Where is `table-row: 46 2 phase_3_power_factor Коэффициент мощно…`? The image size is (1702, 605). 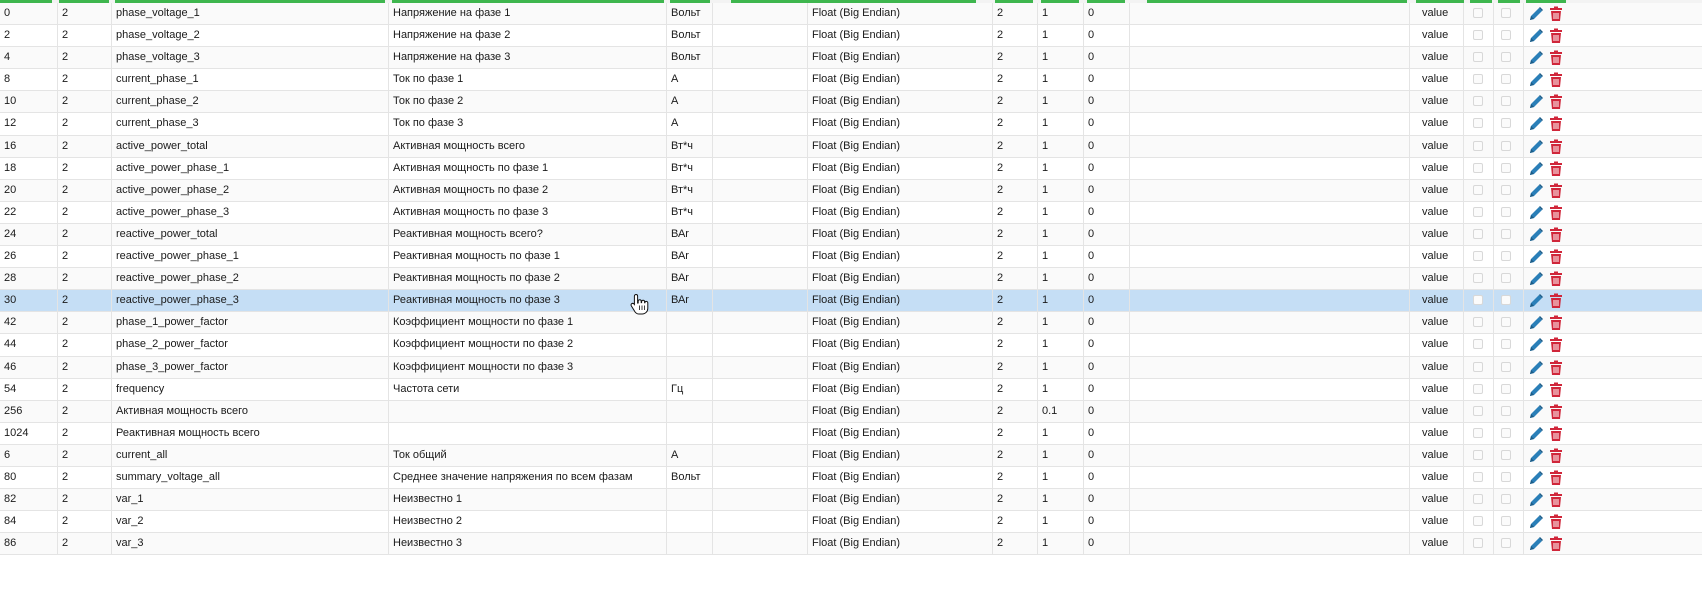 table-row: 46 2 phase_3_power_factor Коэффициент мощно… is located at coordinates (851, 367).